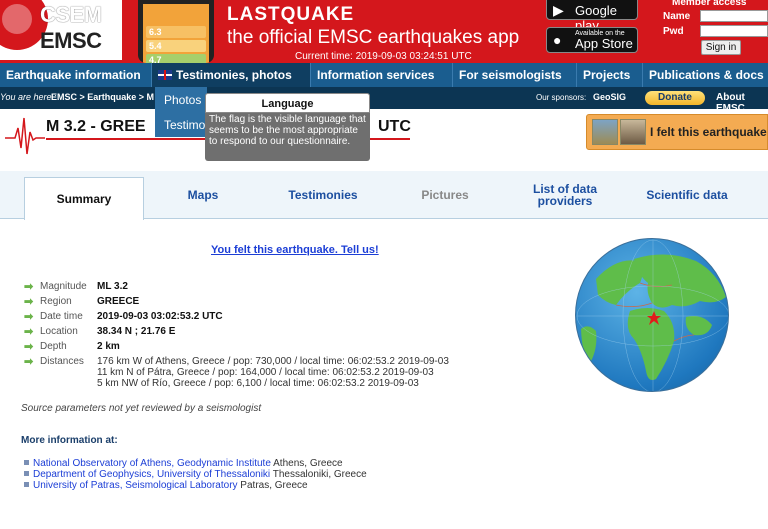  I want to click on member-access-label: Member access, so click(709, 4).